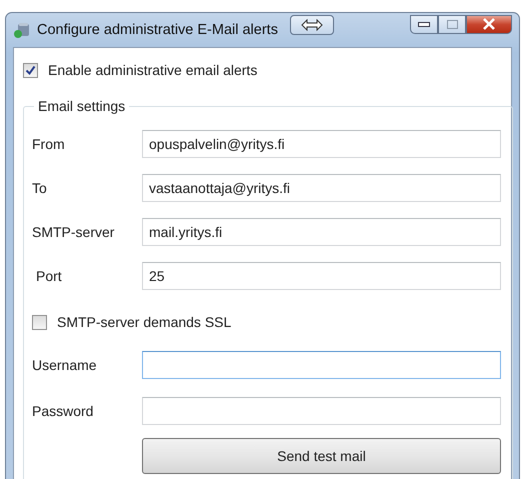  What do you see at coordinates (321, 276) in the screenshot?
I see `input-field: 25` at bounding box center [321, 276].